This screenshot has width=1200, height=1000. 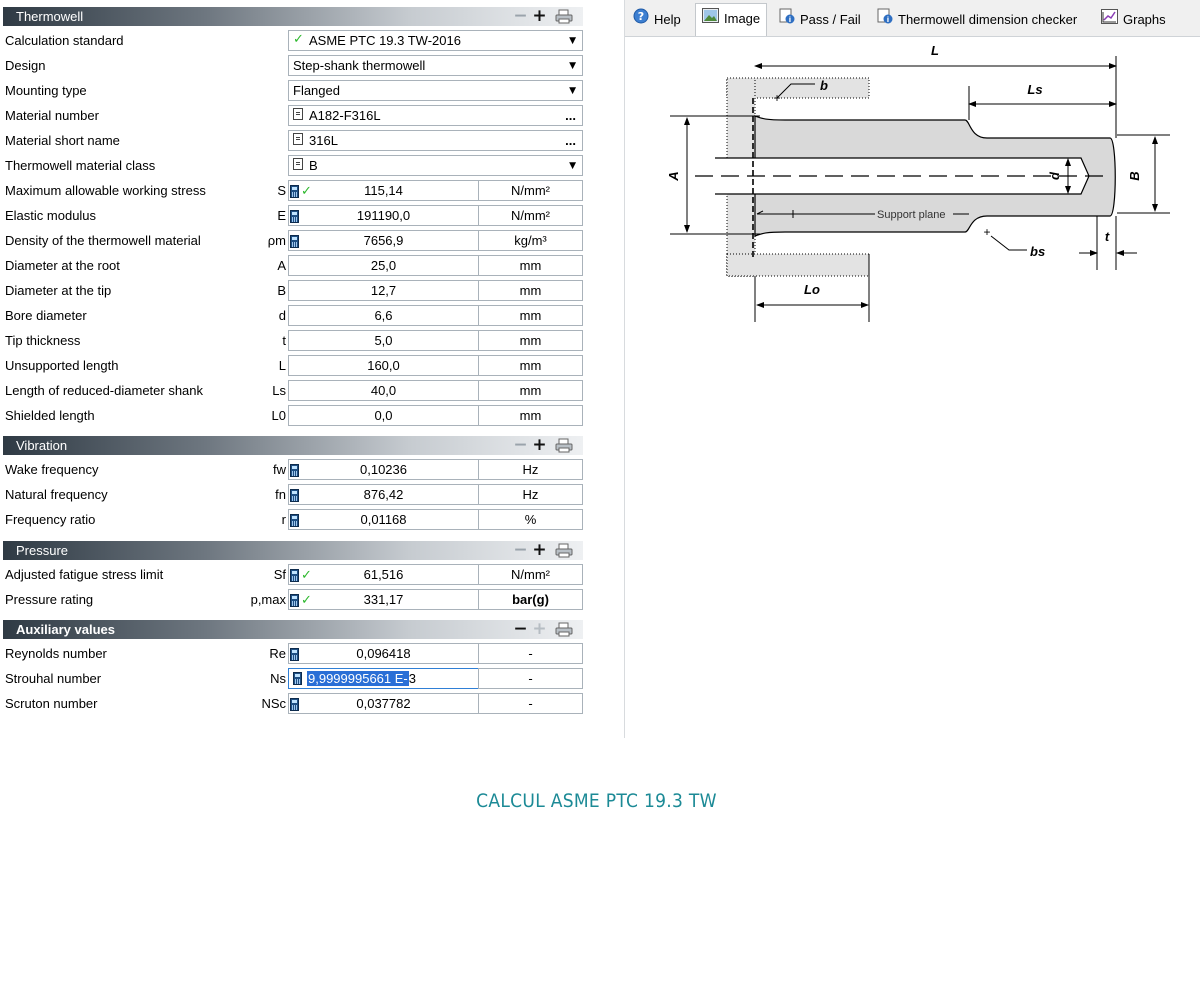 What do you see at coordinates (530, 494) in the screenshot?
I see `unit-field: Hz` at bounding box center [530, 494].